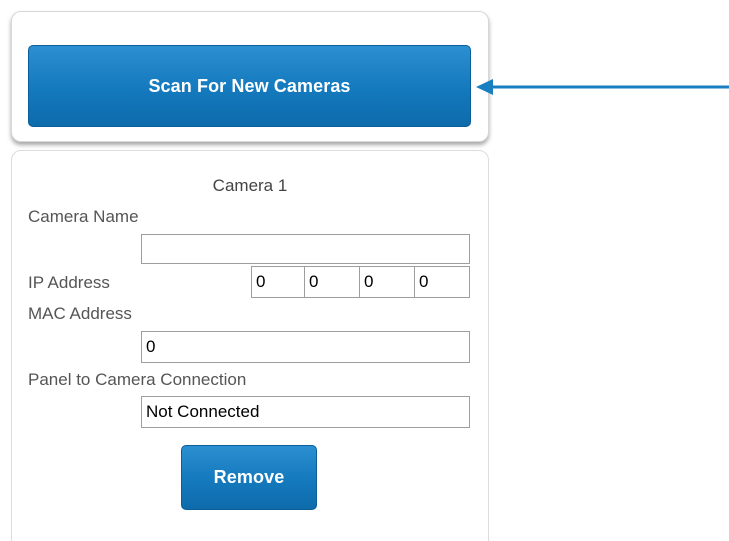 Image resolution: width=729 pixels, height=541 pixels. I want to click on ip-address-label: IP Address, so click(69, 282).